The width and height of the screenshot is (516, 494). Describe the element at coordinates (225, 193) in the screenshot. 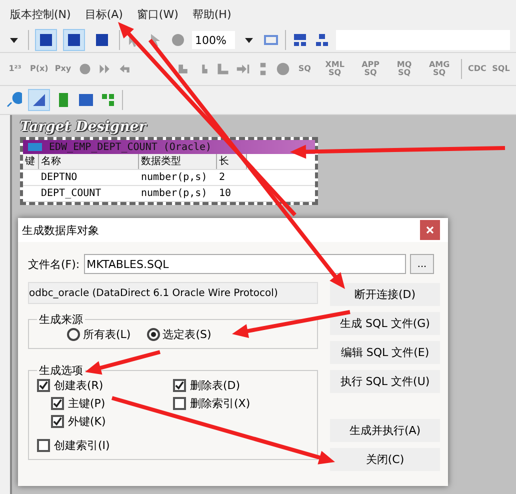

I see `table-cell-text: 10` at that location.